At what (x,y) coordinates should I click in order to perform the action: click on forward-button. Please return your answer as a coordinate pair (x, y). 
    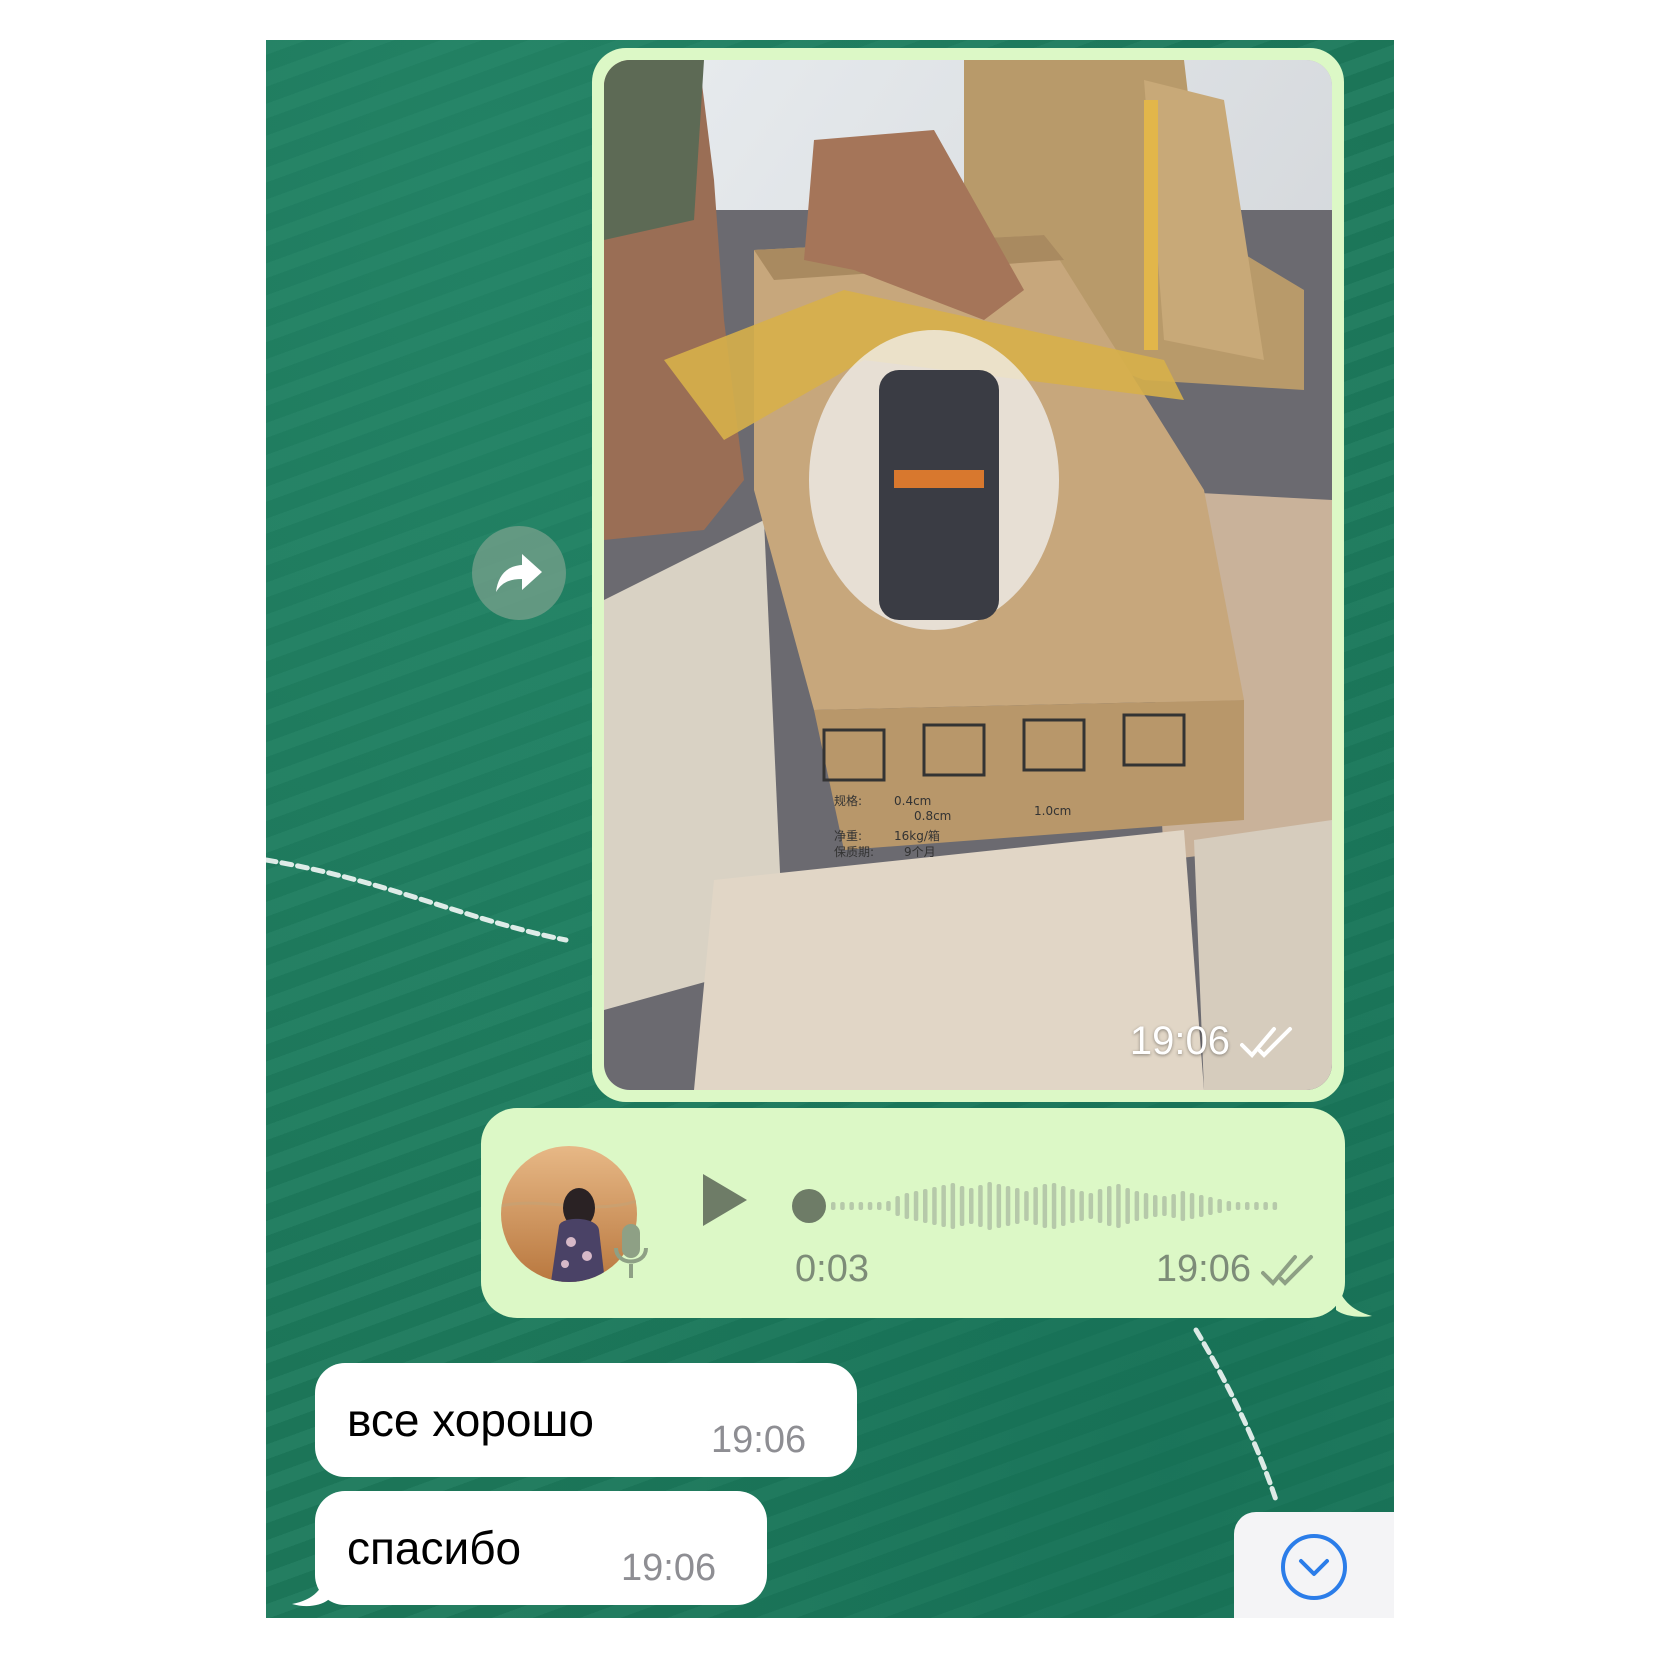
    Looking at the image, I should click on (519, 573).